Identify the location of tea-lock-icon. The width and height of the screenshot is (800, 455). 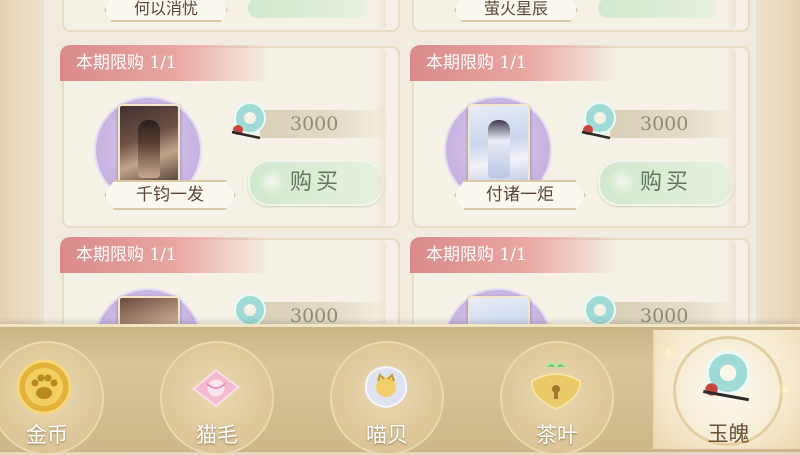
(556, 386).